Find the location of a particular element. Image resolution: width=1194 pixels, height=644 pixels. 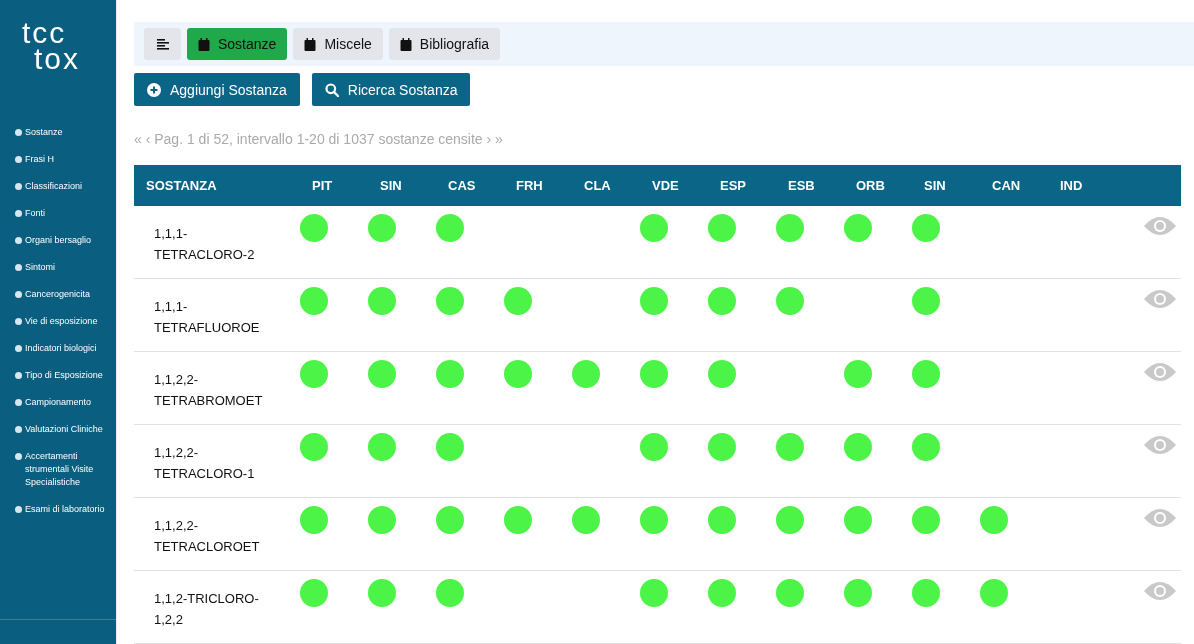

sidebar-item: Indicatori biologici is located at coordinates (60, 348).